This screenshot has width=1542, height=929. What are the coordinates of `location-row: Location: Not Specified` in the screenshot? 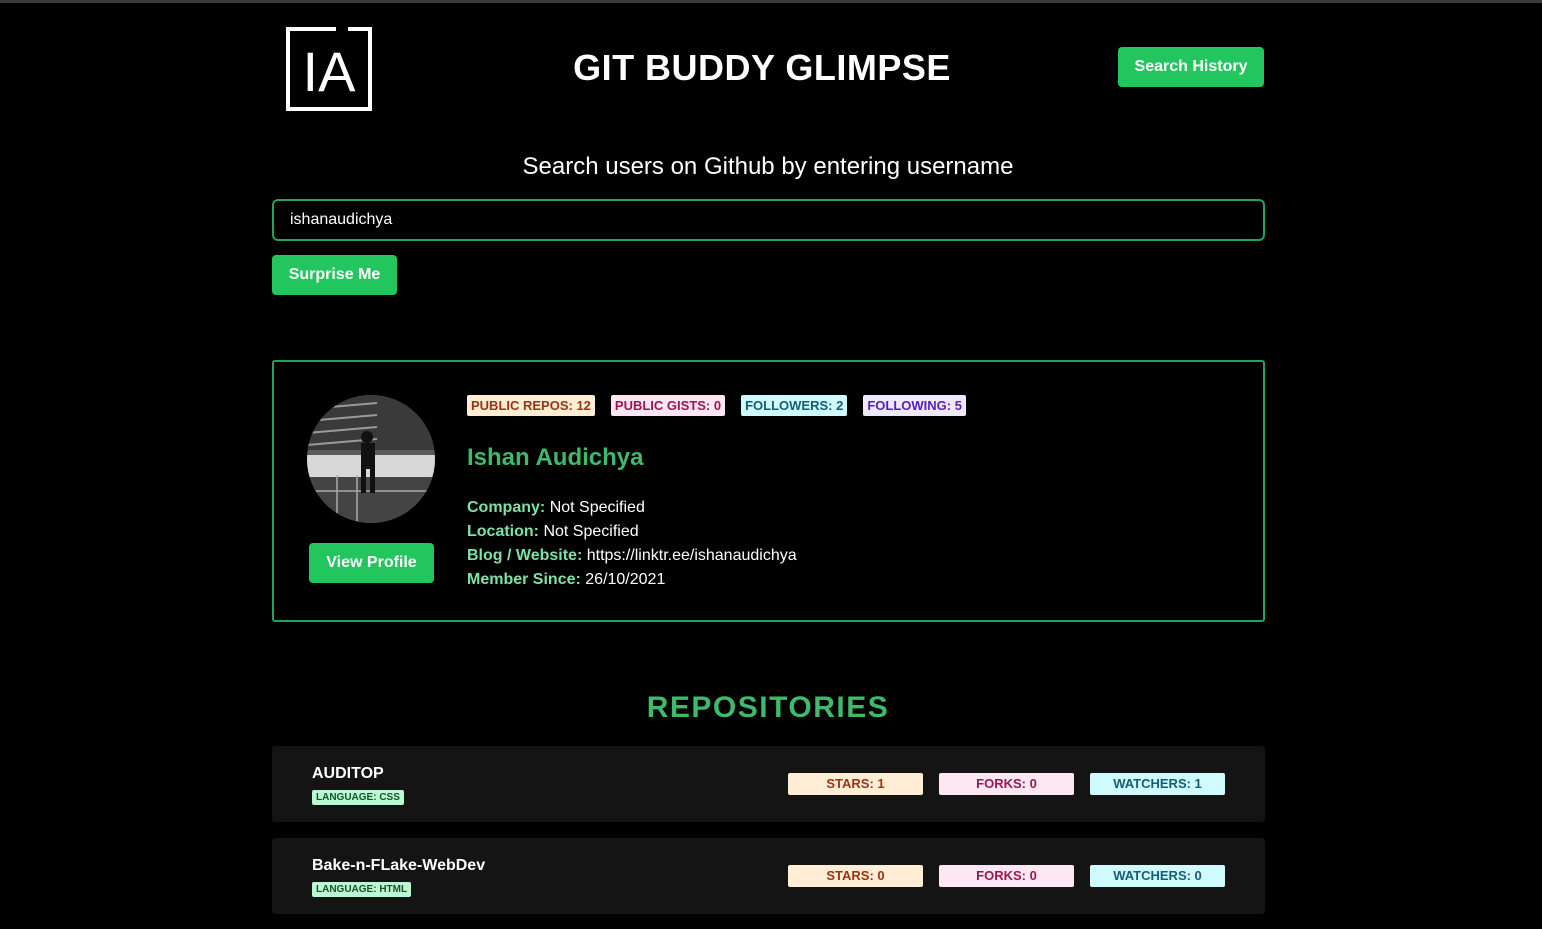 It's located at (632, 532).